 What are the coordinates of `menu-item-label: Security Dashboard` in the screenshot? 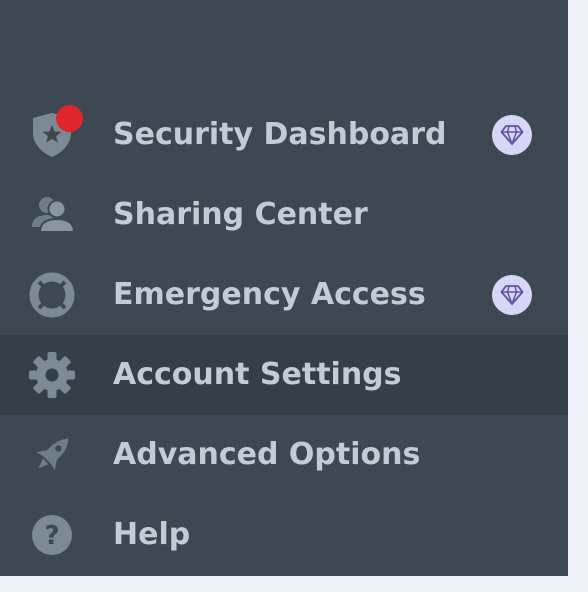 It's located at (280, 134).